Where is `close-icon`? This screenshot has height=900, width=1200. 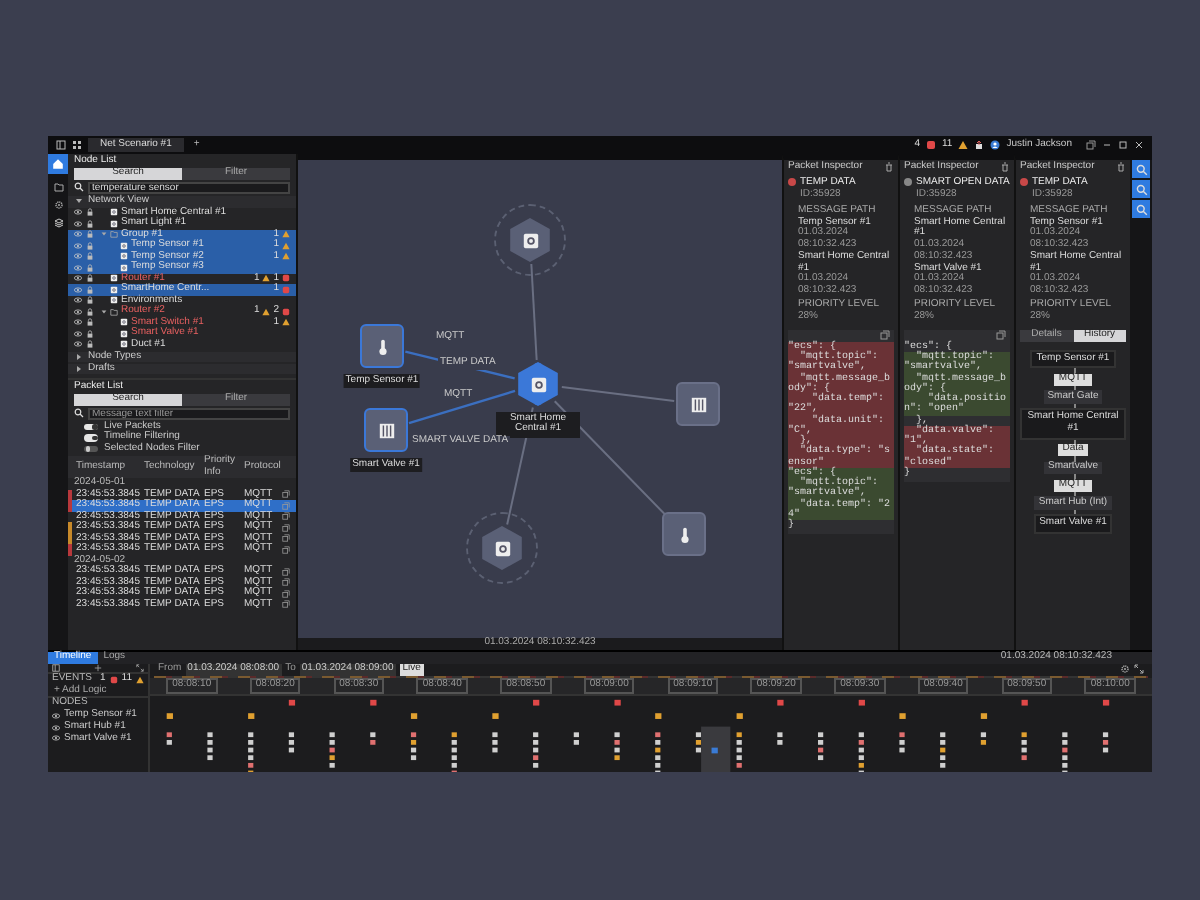
close-icon is located at coordinates (1139, 145).